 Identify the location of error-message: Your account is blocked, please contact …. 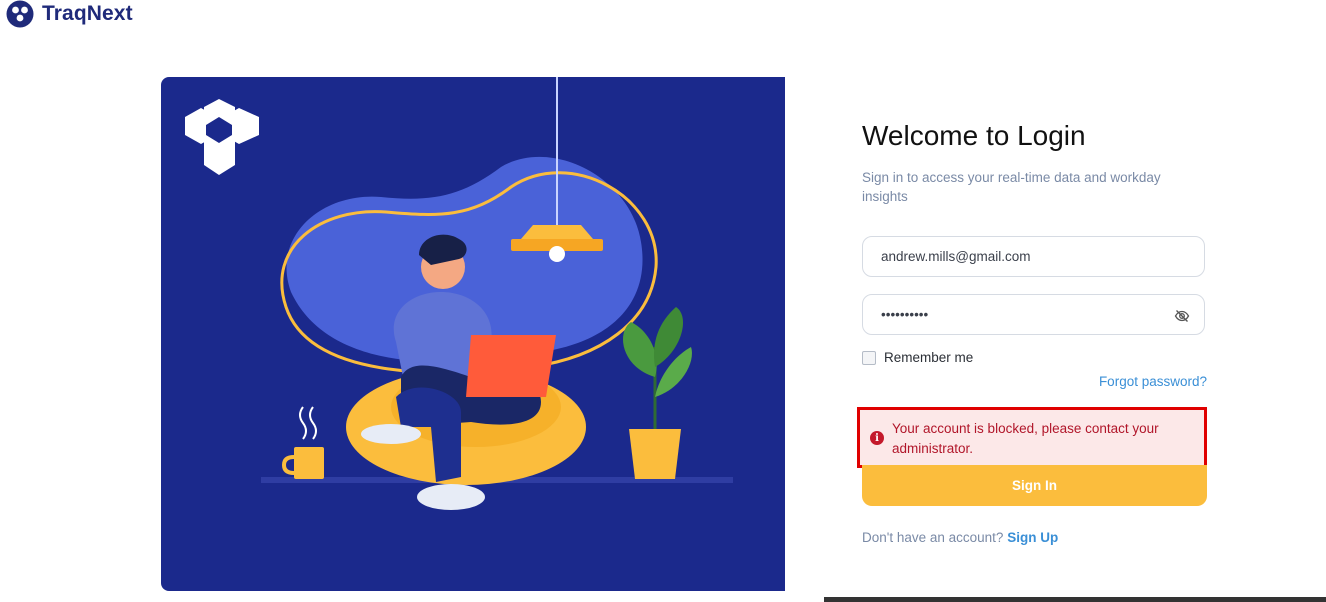
(1025, 438).